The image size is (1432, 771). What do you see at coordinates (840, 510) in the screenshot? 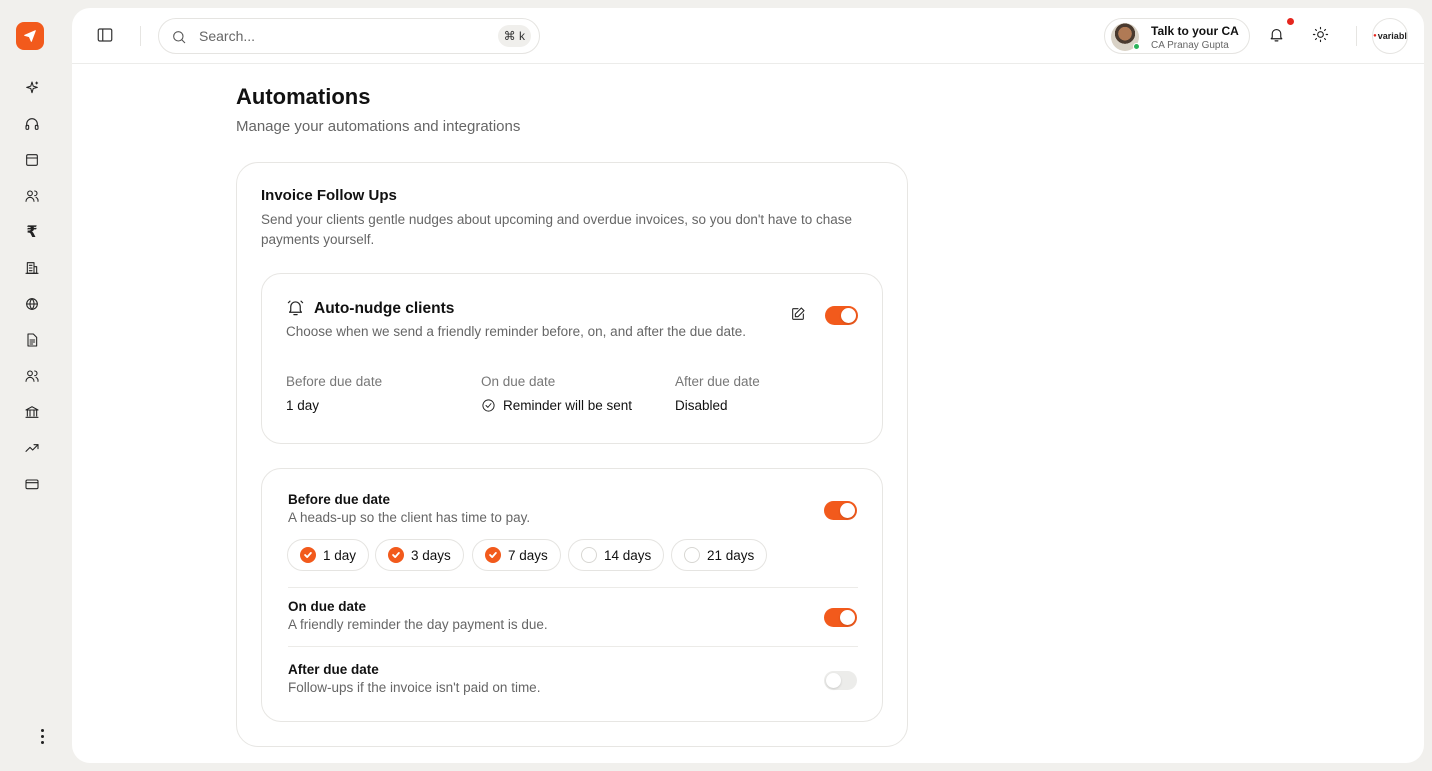
I see `before-due-toggle` at bounding box center [840, 510].